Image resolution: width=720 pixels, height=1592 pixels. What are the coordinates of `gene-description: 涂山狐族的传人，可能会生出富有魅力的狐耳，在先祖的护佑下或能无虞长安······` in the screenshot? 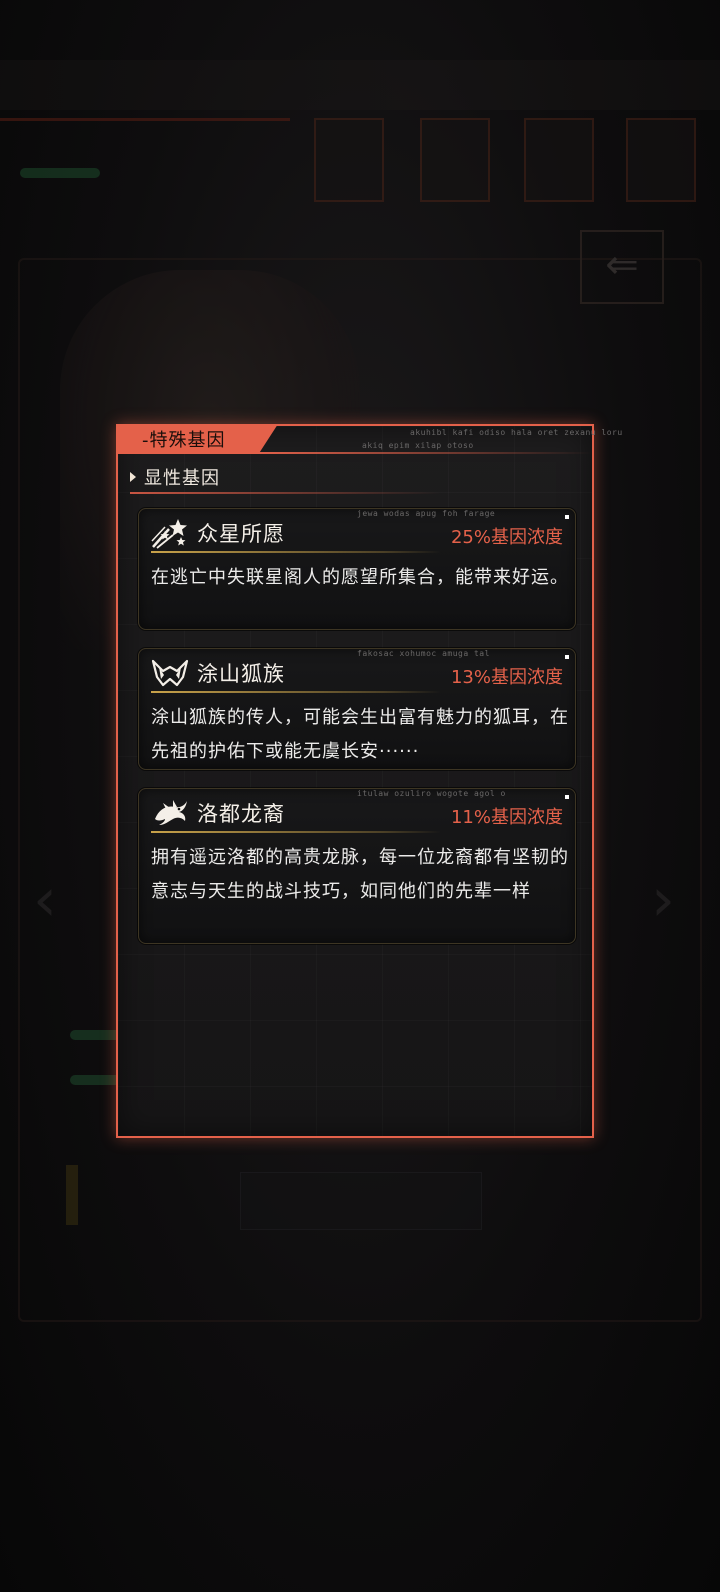 It's located at (360, 734).